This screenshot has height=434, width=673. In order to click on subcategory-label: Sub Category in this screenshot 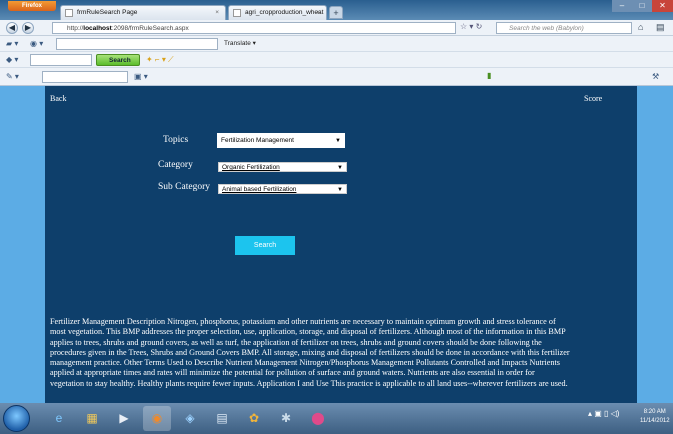, I will do `click(184, 187)`.